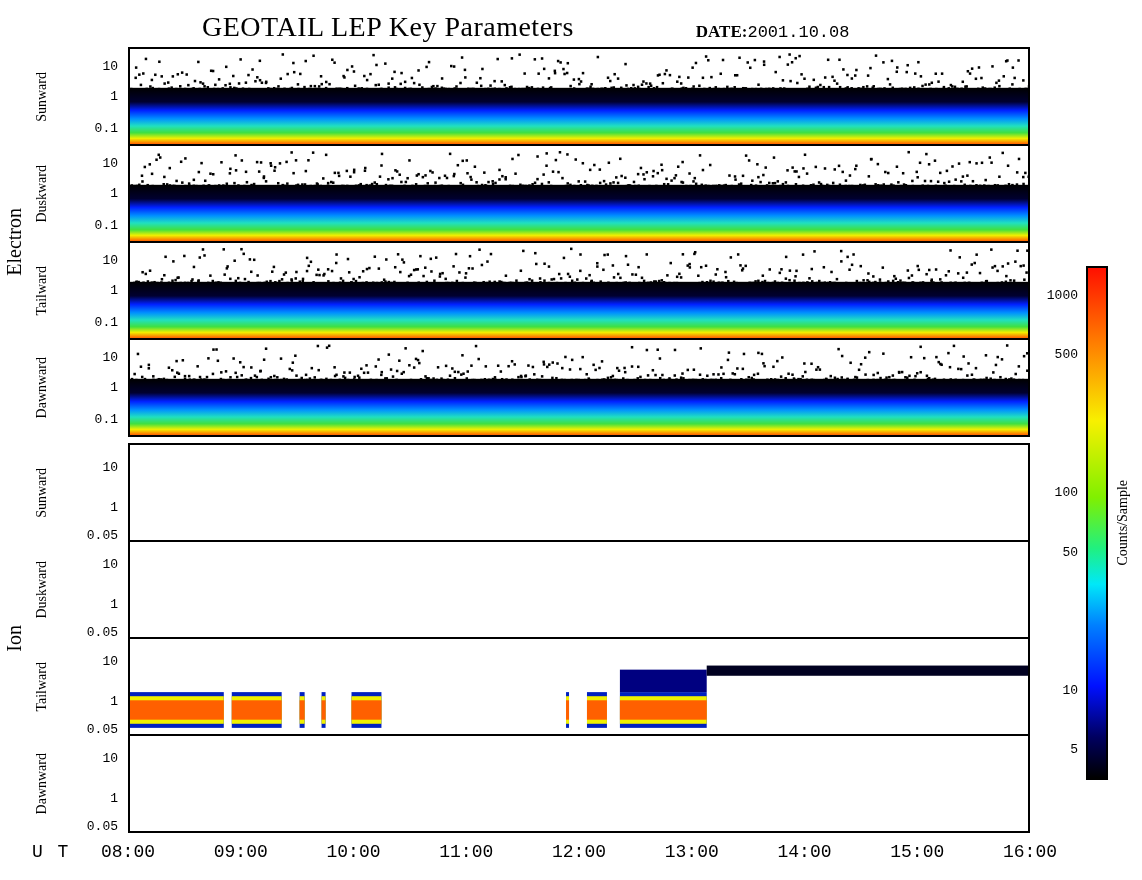 This screenshot has height=880, width=1142. I want to click on time-tick-label: 16:00, so click(1030, 852).